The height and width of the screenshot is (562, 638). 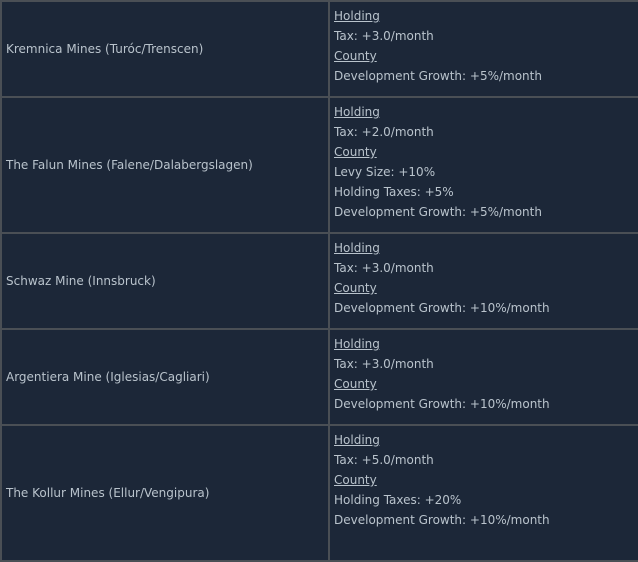 I want to click on mine-name-cell: Kremnica Mines (Turóc/Trenscen), so click(x=165, y=49).